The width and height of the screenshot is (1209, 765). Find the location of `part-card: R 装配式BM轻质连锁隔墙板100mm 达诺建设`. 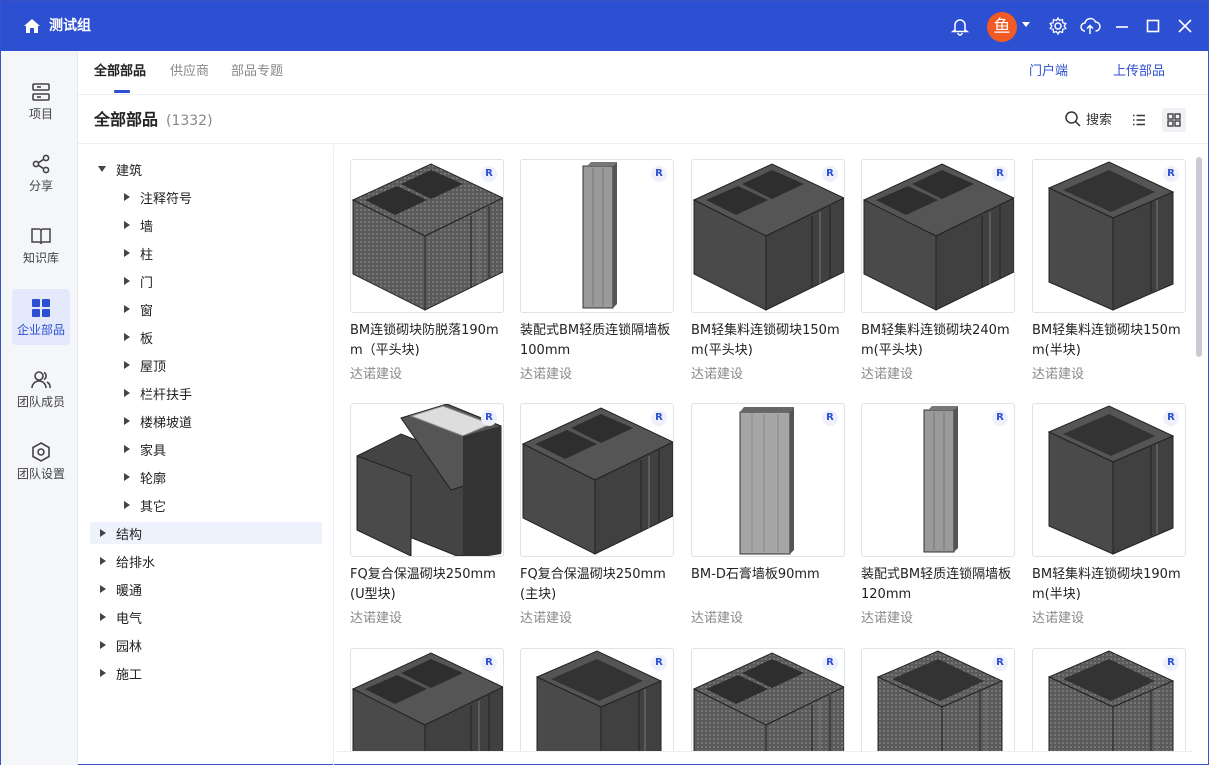

part-card: R 装配式BM轻质连锁隔墙板100mm 达诺建设 is located at coordinates (598, 271).